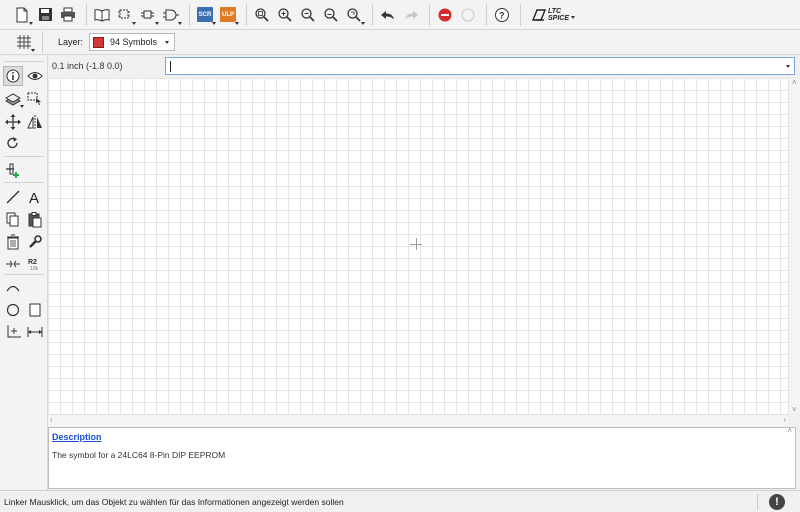 The image size is (800, 512). Describe the element at coordinates (354, 15) in the screenshot. I see `zoom-select-icon` at that location.